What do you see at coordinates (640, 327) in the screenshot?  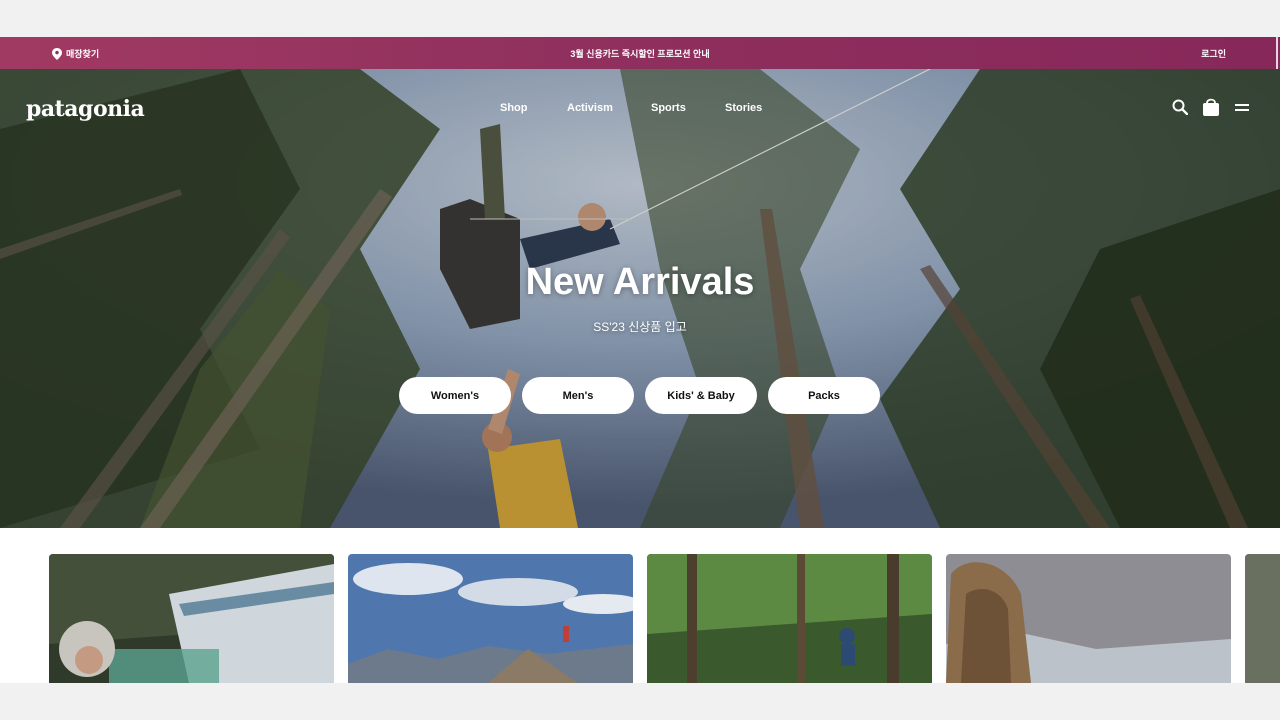 I see `hero-subtitle: SS'23 신상품 입고` at bounding box center [640, 327].